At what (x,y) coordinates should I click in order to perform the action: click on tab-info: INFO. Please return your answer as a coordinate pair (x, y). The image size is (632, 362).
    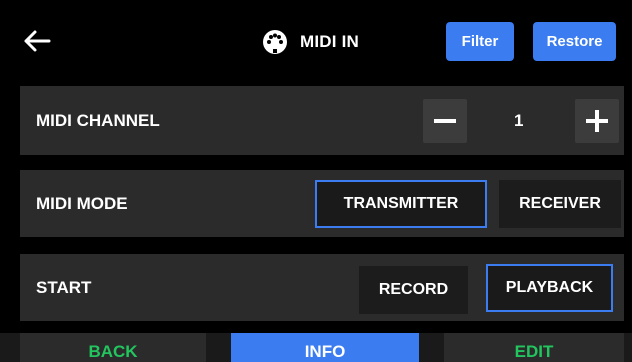
    Looking at the image, I should click on (325, 347).